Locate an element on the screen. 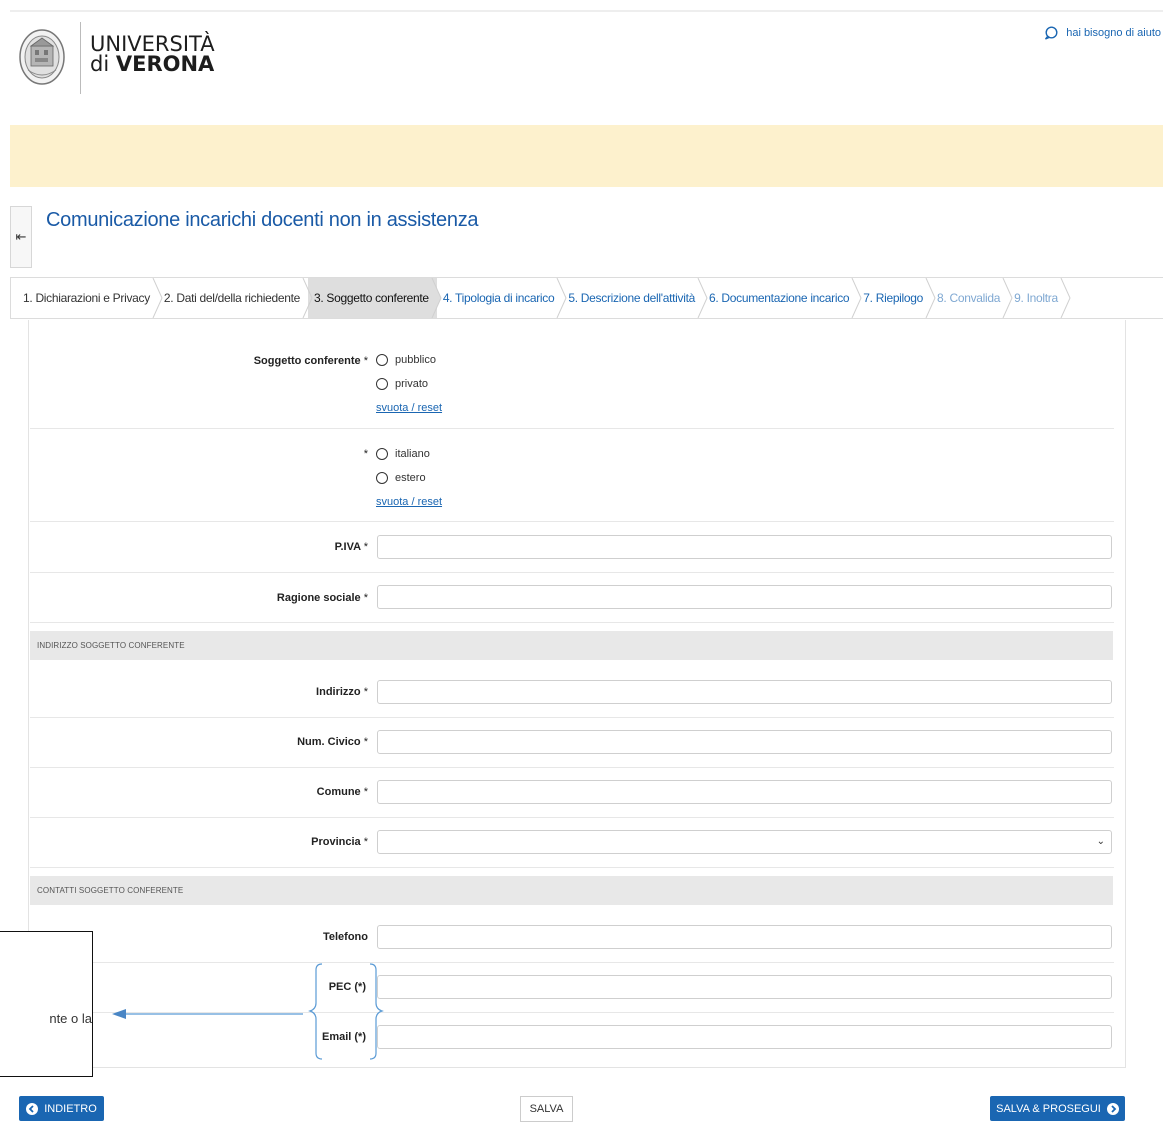 Image resolution: width=1163 pixels, height=1145 pixels. arrow-head-icon is located at coordinates (119, 1014).